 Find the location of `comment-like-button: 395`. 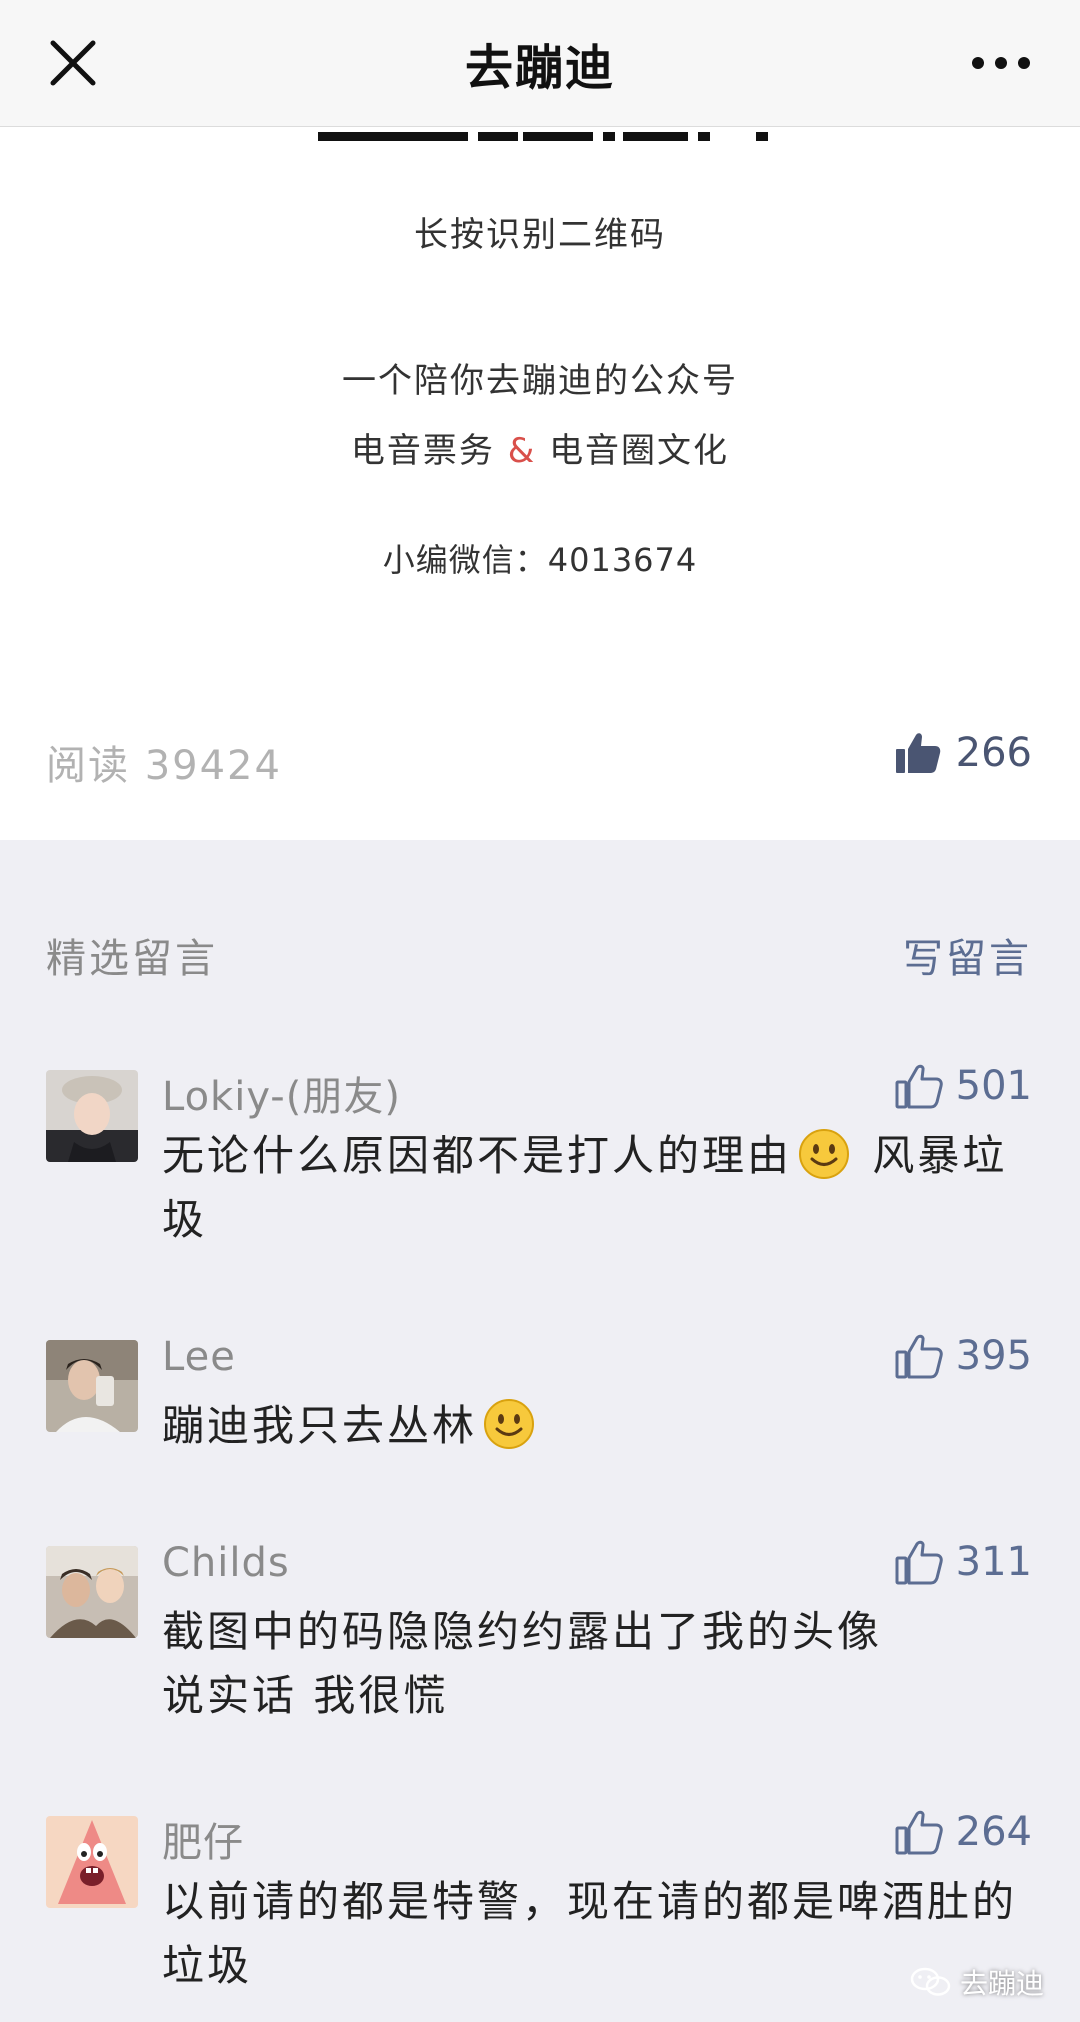

comment-like-button: 395 is located at coordinates (963, 1356).